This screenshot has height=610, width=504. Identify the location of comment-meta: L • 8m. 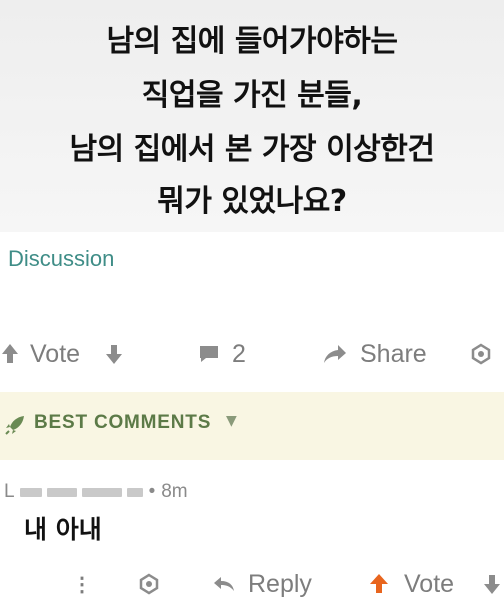
(96, 492).